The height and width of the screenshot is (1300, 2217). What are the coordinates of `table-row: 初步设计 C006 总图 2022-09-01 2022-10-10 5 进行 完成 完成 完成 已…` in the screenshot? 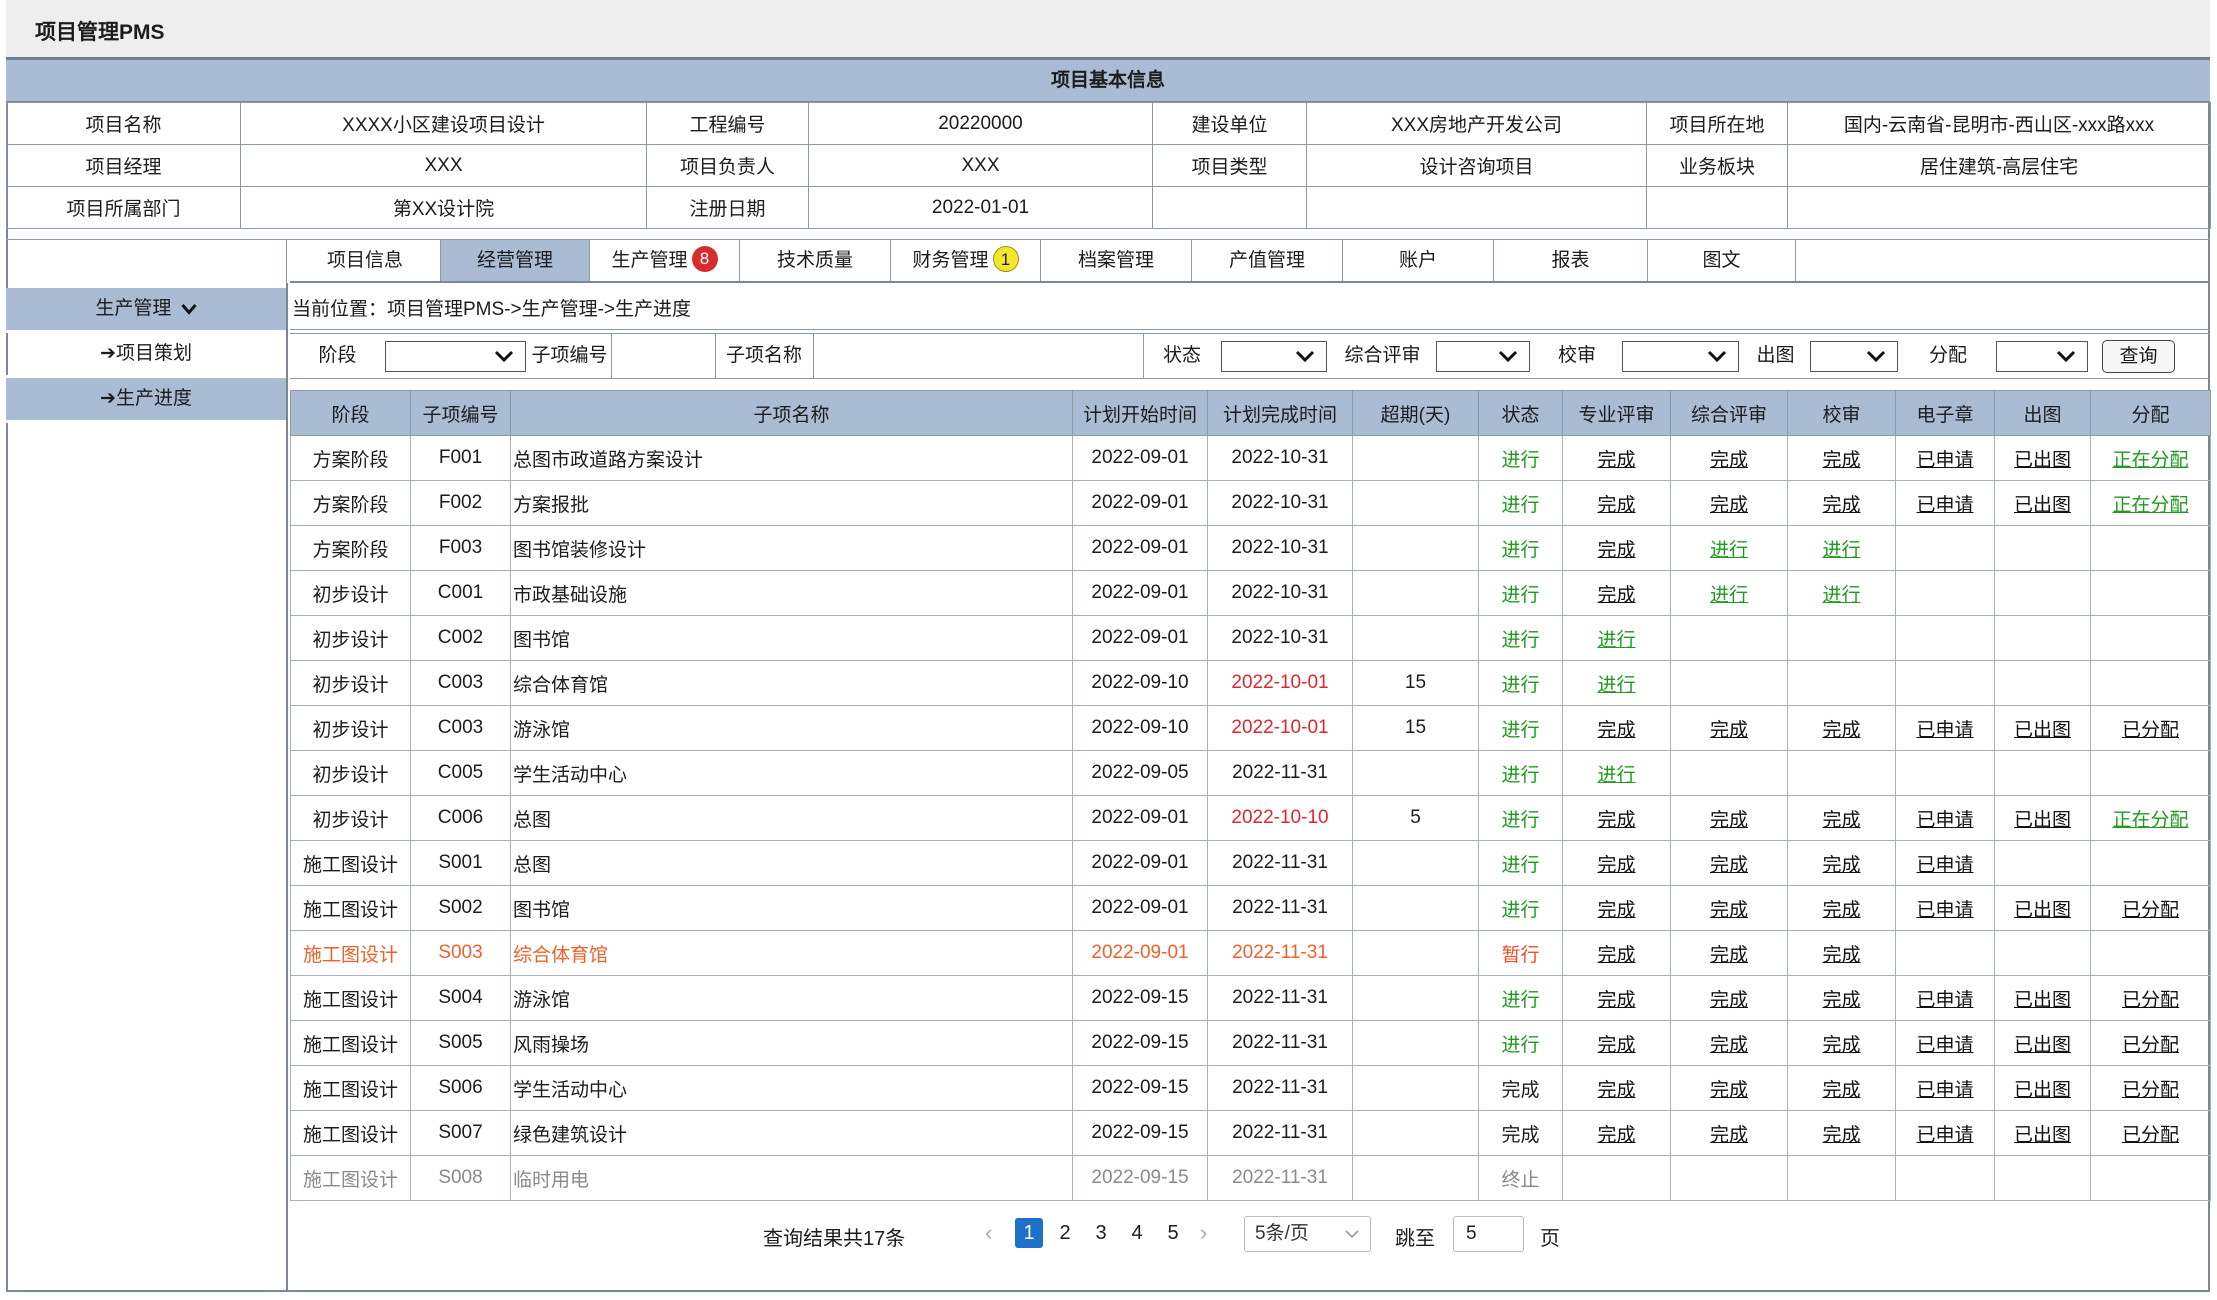 It's located at (1250, 818).